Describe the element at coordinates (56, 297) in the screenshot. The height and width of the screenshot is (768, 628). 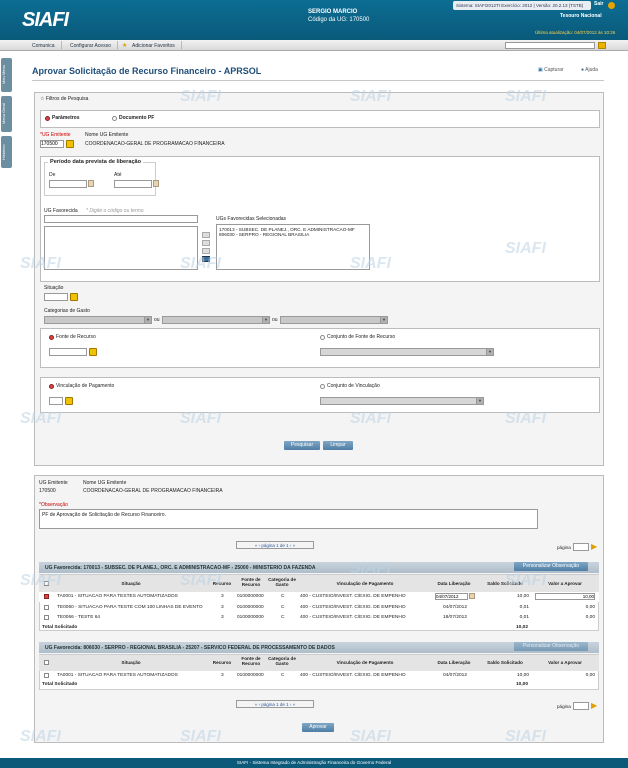
I see `situacao-input` at that location.